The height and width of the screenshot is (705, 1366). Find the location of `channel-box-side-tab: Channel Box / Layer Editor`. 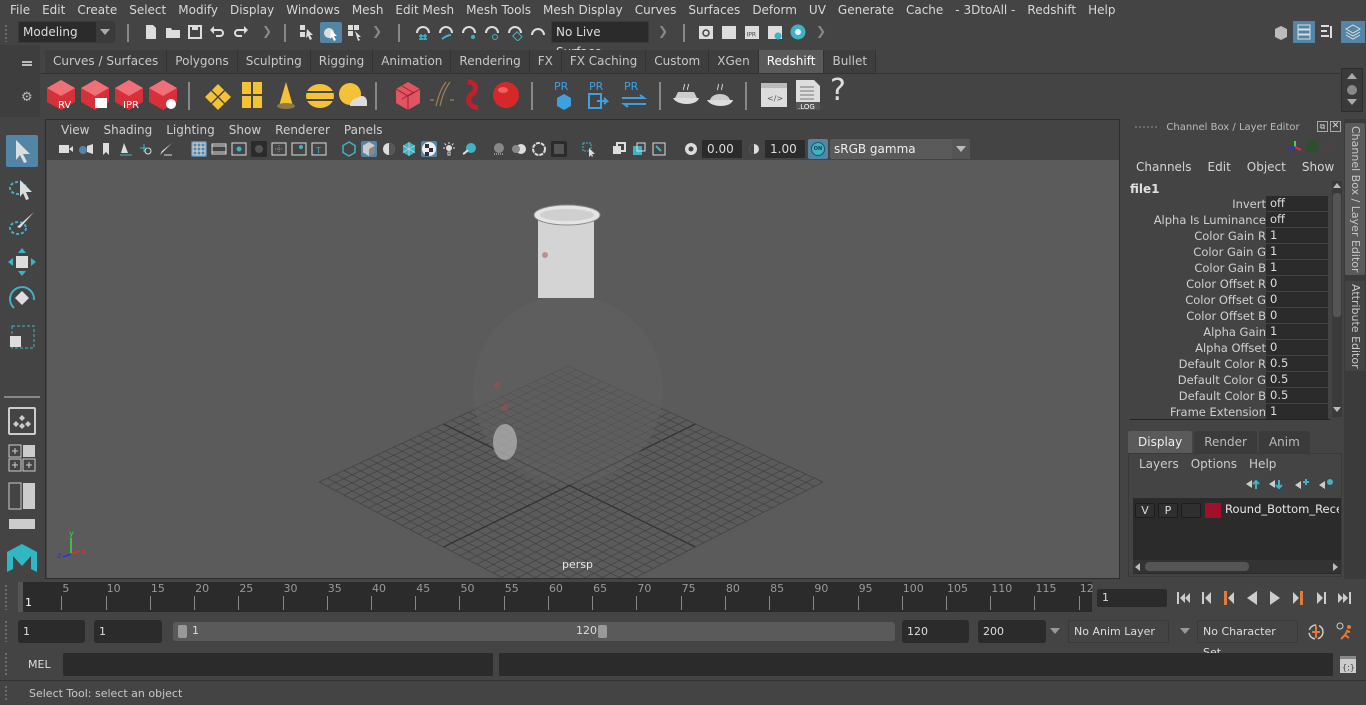

channel-box-side-tab: Channel Box / Layer Editor is located at coordinates (1355, 199).